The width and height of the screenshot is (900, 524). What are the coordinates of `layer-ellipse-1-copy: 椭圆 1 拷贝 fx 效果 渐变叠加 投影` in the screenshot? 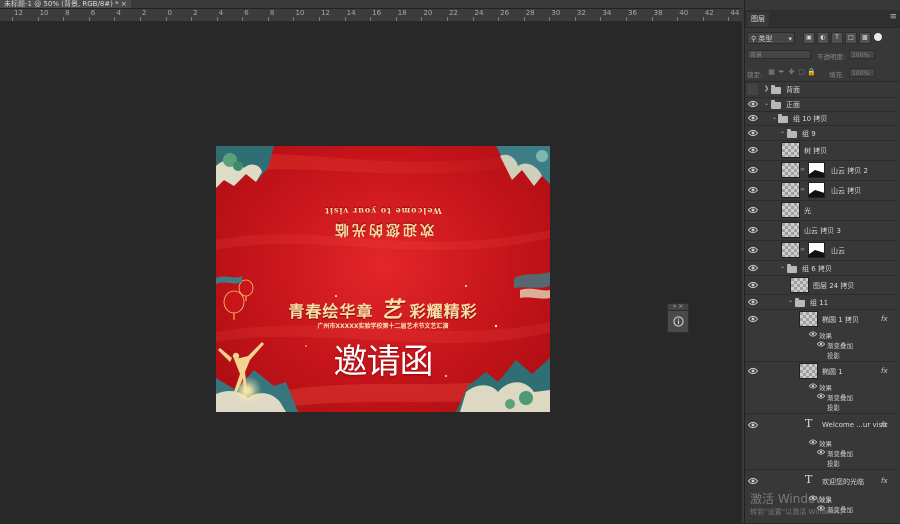 It's located at (821, 335).